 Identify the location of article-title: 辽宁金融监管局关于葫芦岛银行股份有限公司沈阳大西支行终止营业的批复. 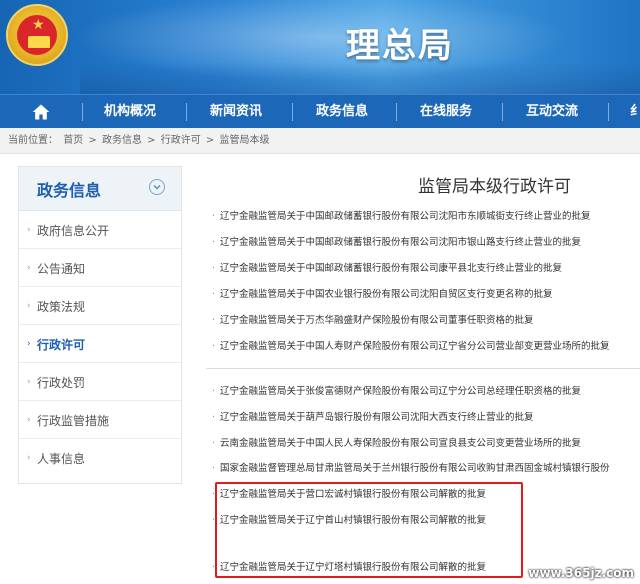
(377, 417).